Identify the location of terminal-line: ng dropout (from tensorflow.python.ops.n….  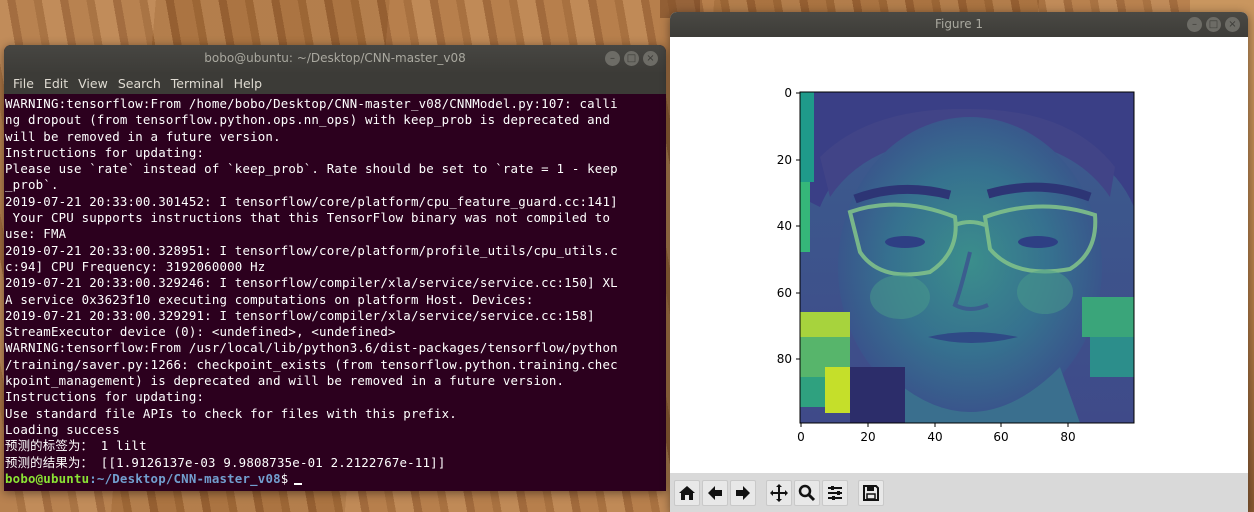
(308, 120).